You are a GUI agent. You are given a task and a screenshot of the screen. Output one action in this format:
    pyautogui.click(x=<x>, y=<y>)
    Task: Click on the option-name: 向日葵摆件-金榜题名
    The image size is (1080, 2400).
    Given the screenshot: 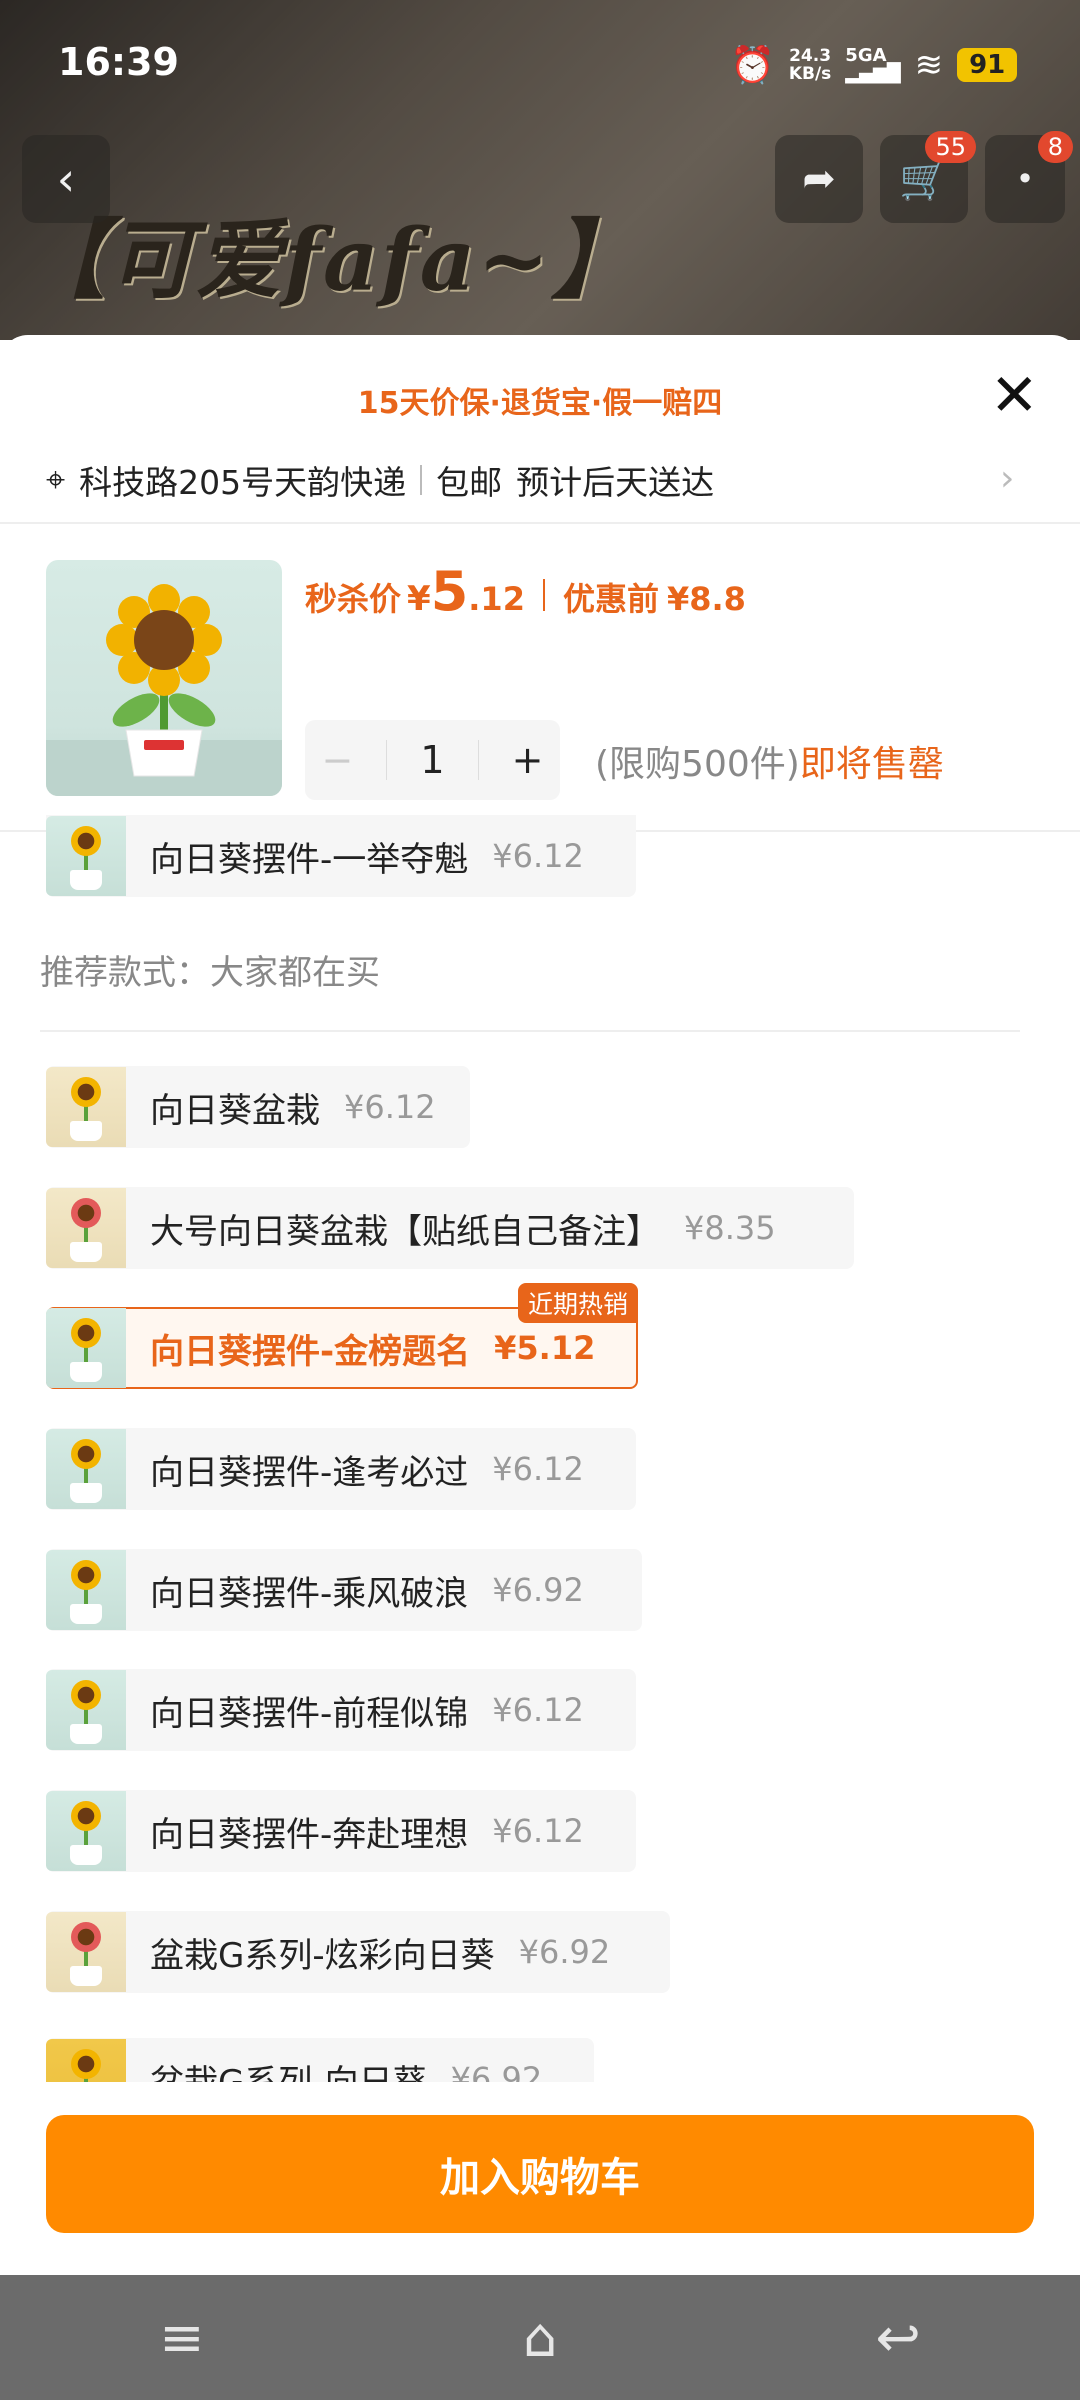 What is the action you would take?
    pyautogui.click(x=310, y=1351)
    